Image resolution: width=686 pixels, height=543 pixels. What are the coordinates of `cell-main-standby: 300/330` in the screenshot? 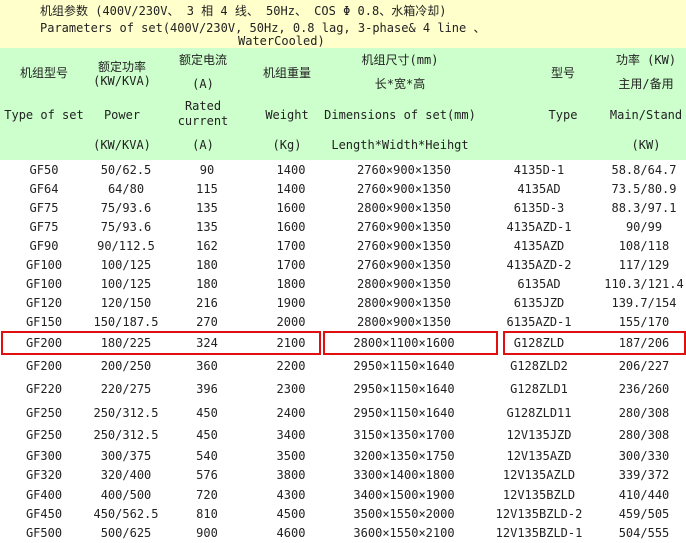 It's located at (644, 455).